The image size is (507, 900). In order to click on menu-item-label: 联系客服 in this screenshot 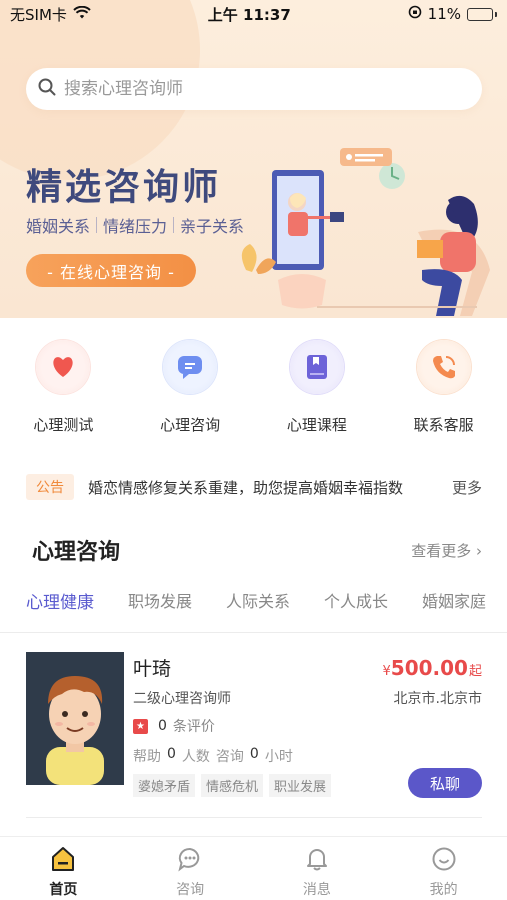, I will do `click(443, 425)`.